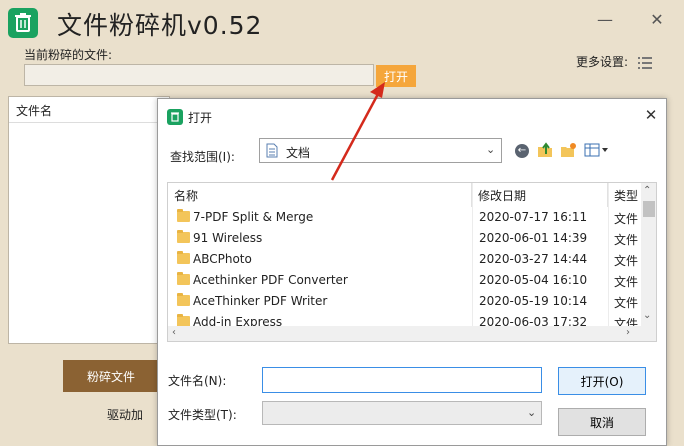 Image resolution: width=684 pixels, height=446 pixels. What do you see at coordinates (647, 190) in the screenshot?
I see `scroll-up-icon: ⌃` at bounding box center [647, 190].